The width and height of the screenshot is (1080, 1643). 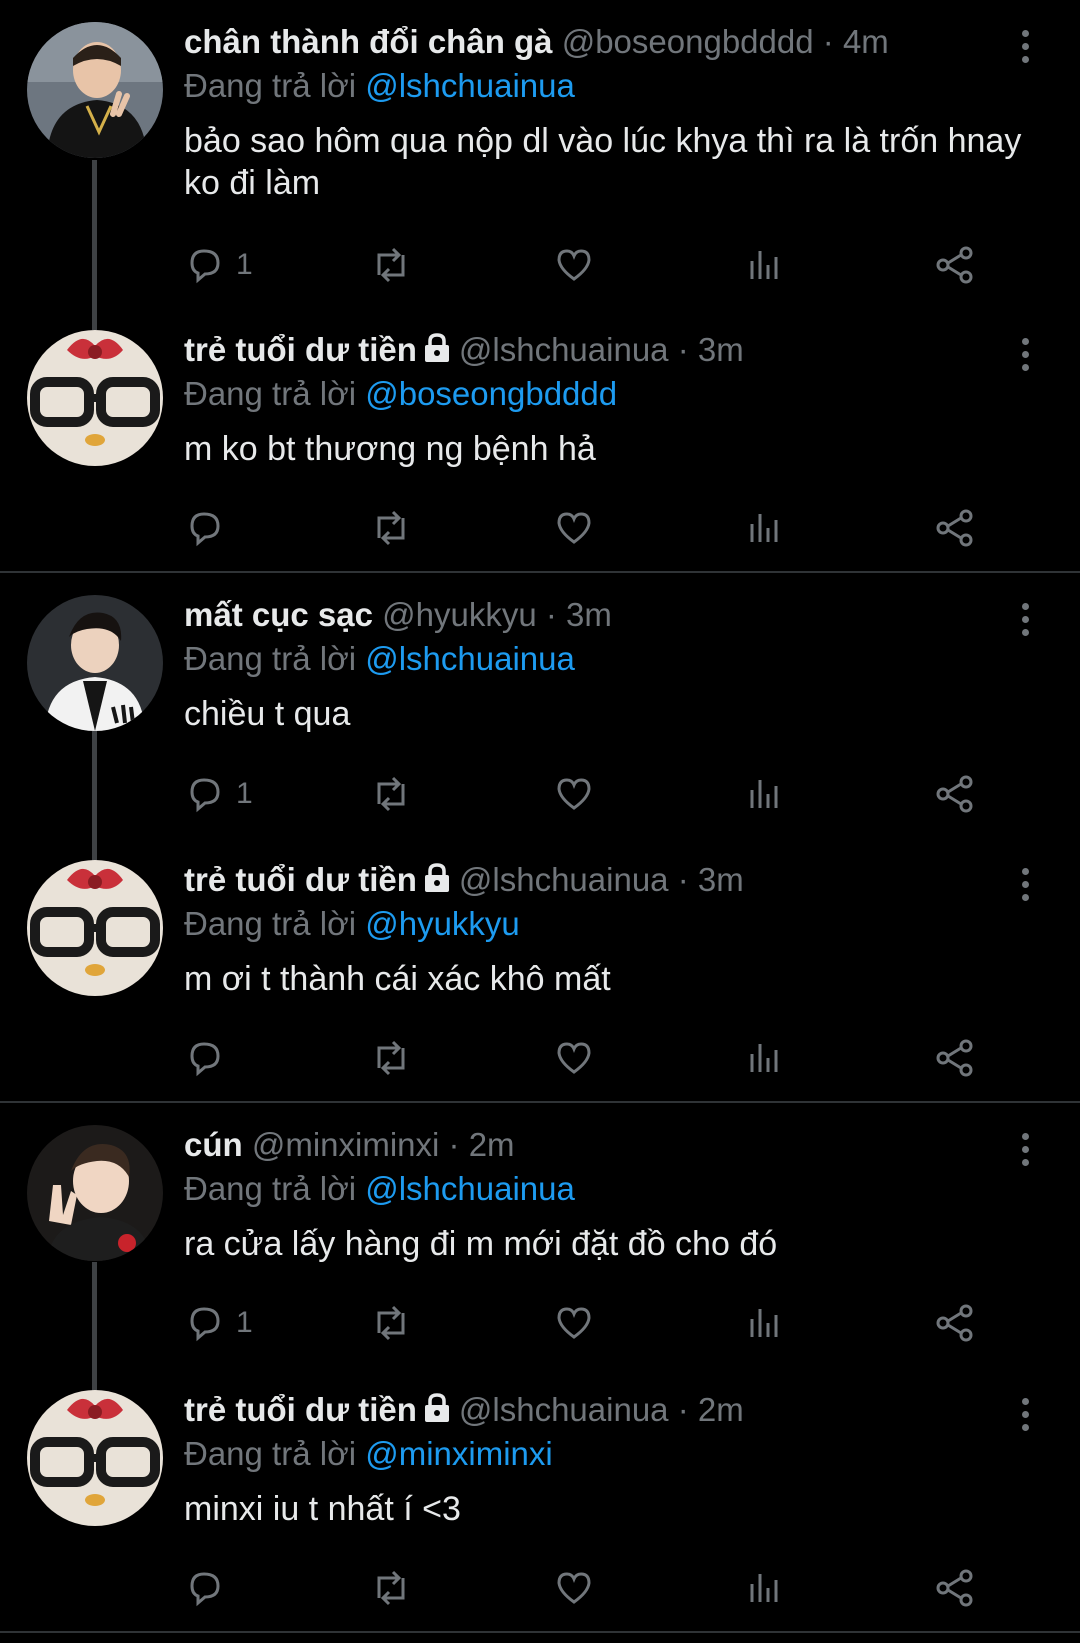 I want to click on retweet-icon, so click(x=391, y=265).